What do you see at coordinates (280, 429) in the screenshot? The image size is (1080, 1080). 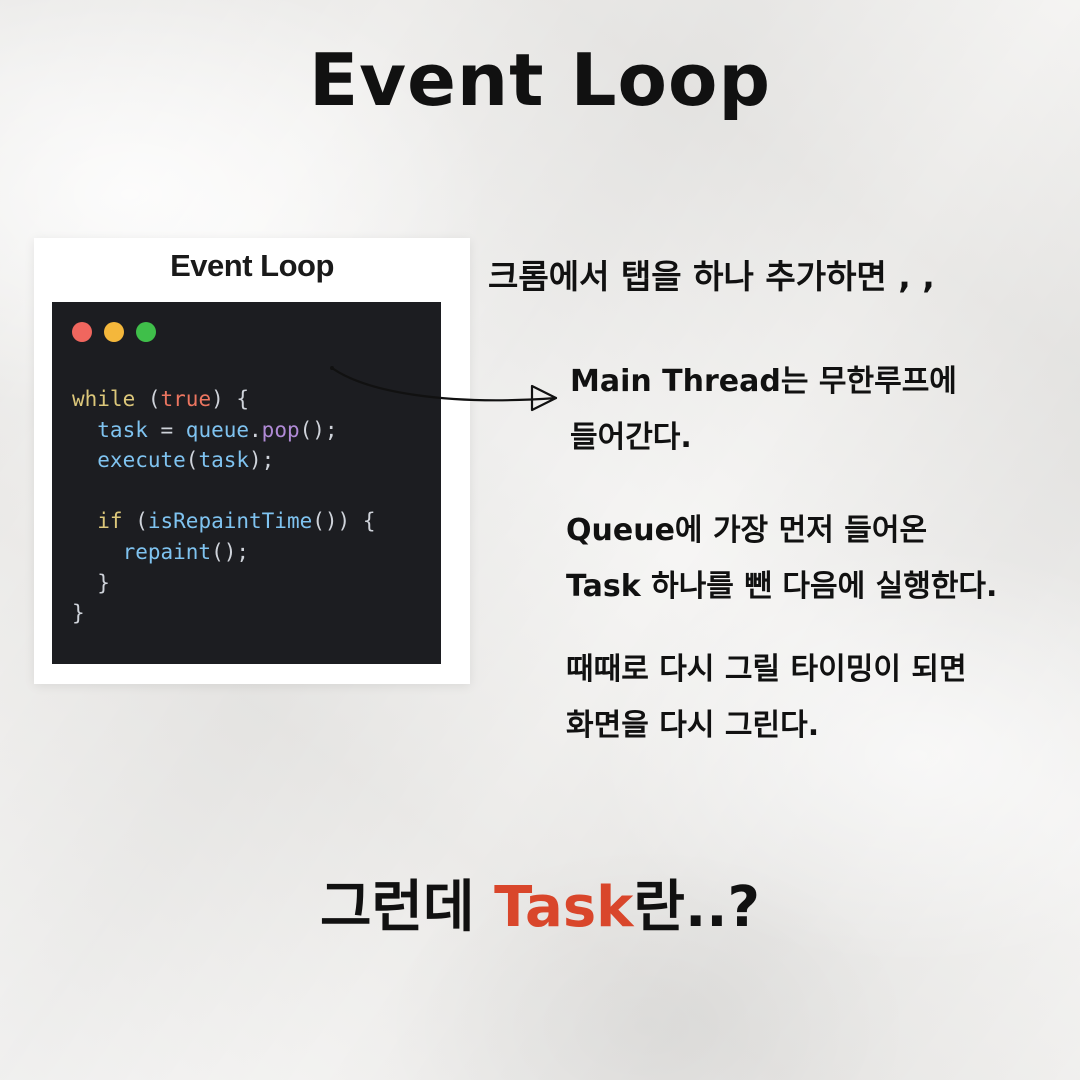 I see `code-token: pop` at bounding box center [280, 429].